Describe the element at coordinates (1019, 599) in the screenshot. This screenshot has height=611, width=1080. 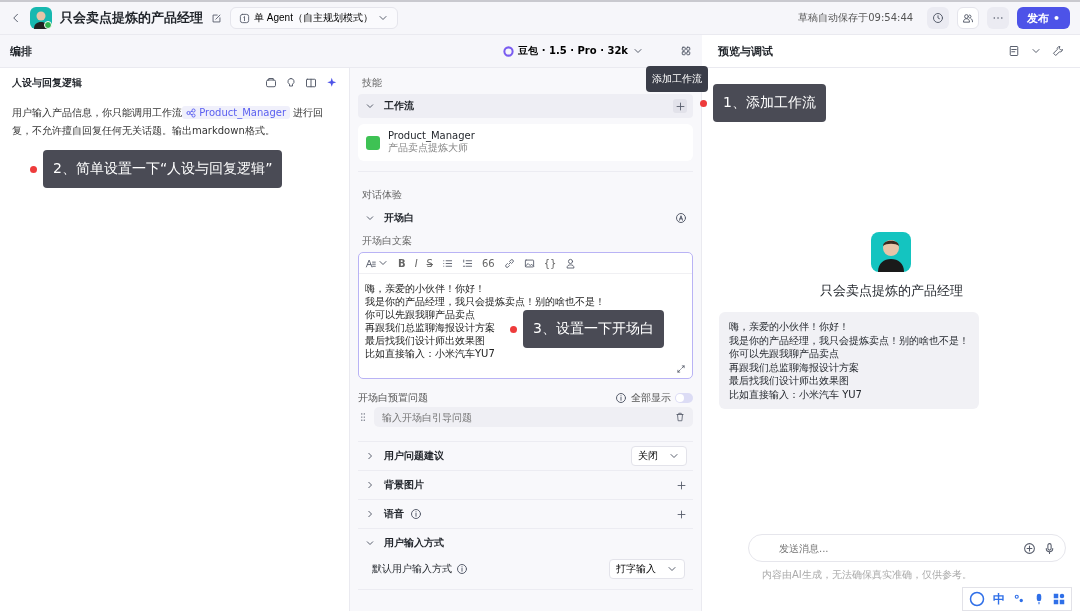
I see `punctuation-icon` at that location.